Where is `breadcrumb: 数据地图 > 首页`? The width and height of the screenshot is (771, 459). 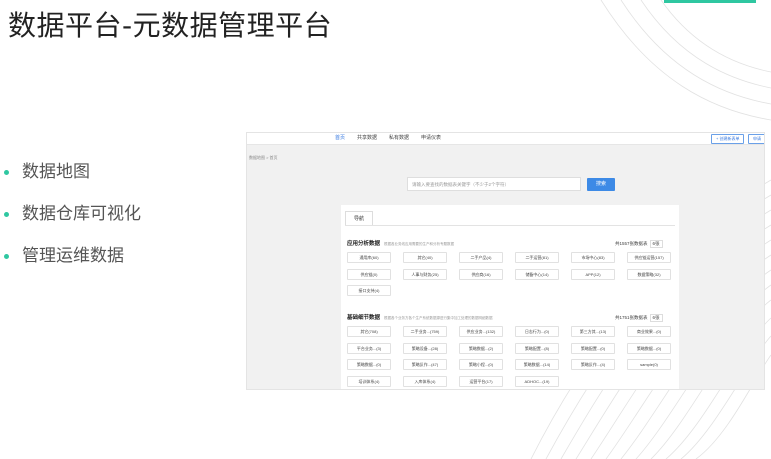 breadcrumb: 数据地图 > 首页 is located at coordinates (263, 157).